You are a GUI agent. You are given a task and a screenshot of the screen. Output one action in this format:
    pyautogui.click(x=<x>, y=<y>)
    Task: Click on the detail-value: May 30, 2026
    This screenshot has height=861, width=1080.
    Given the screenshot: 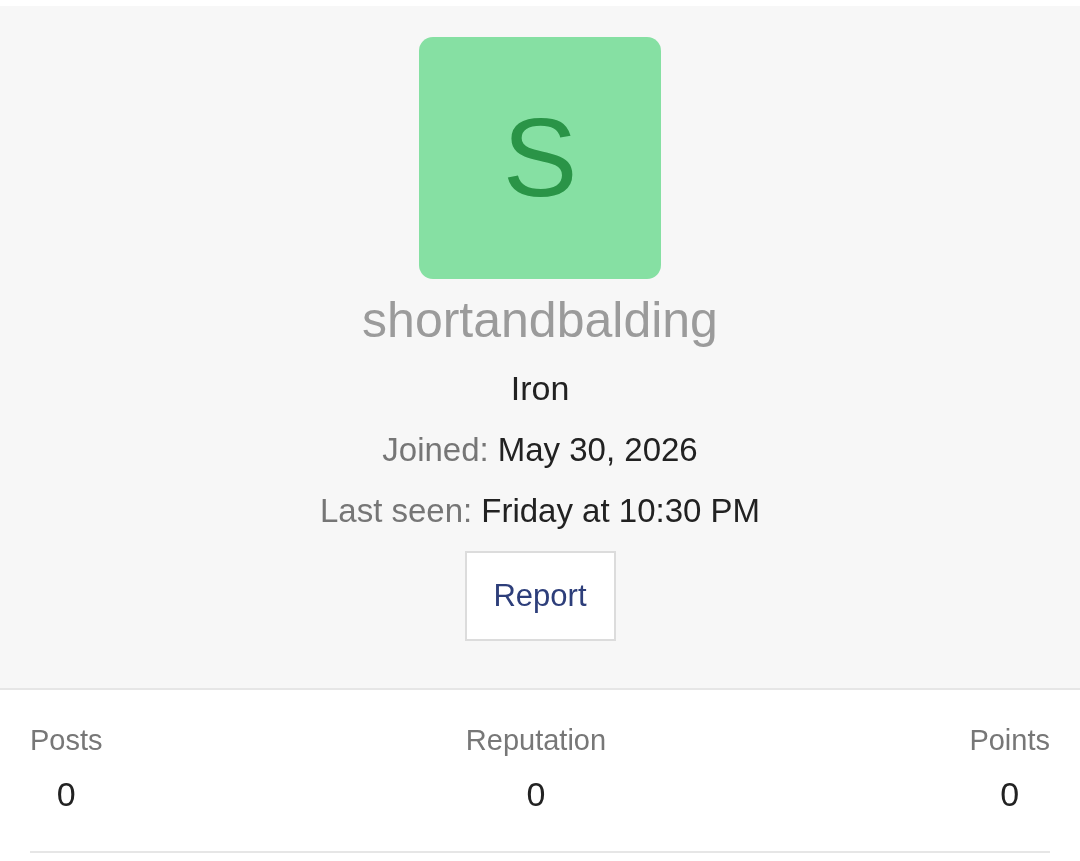 What is the action you would take?
    pyautogui.click(x=597, y=449)
    